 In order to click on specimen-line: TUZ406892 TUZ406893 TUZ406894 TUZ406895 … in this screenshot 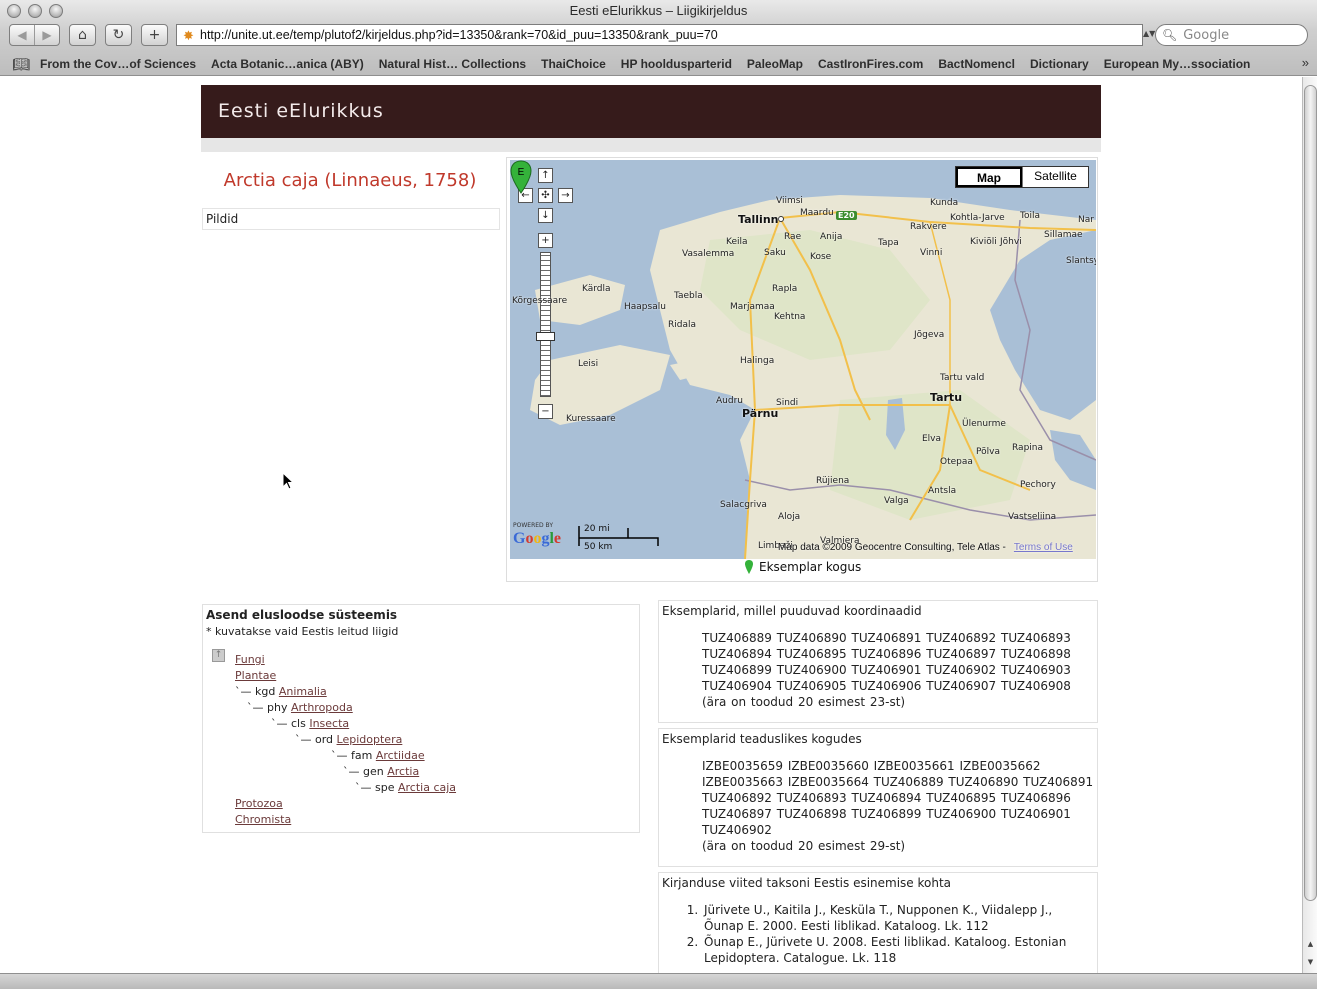, I will do `click(886, 798)`.